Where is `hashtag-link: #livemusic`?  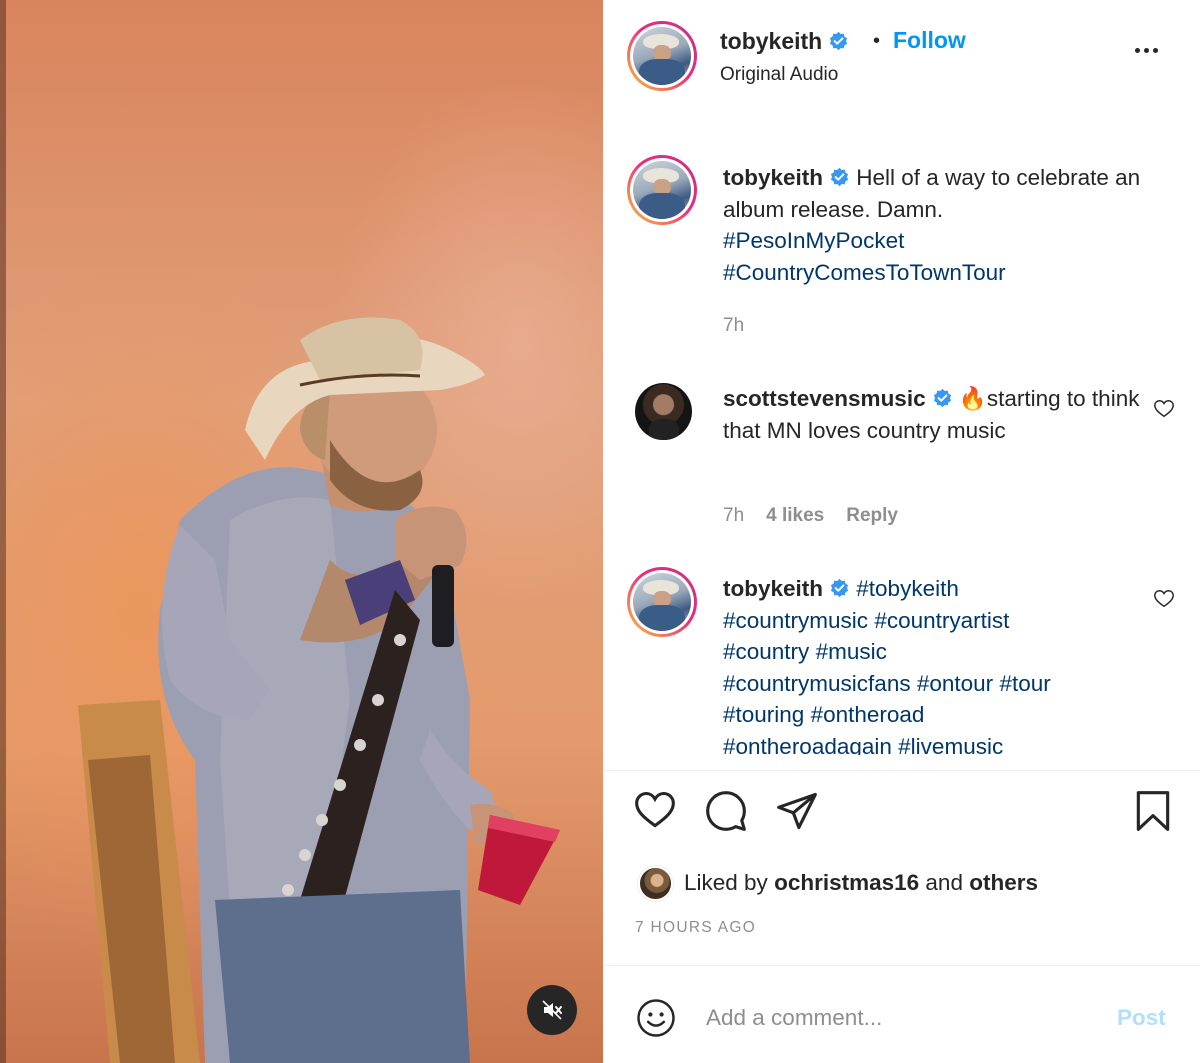 hashtag-link: #livemusic is located at coordinates (950, 744).